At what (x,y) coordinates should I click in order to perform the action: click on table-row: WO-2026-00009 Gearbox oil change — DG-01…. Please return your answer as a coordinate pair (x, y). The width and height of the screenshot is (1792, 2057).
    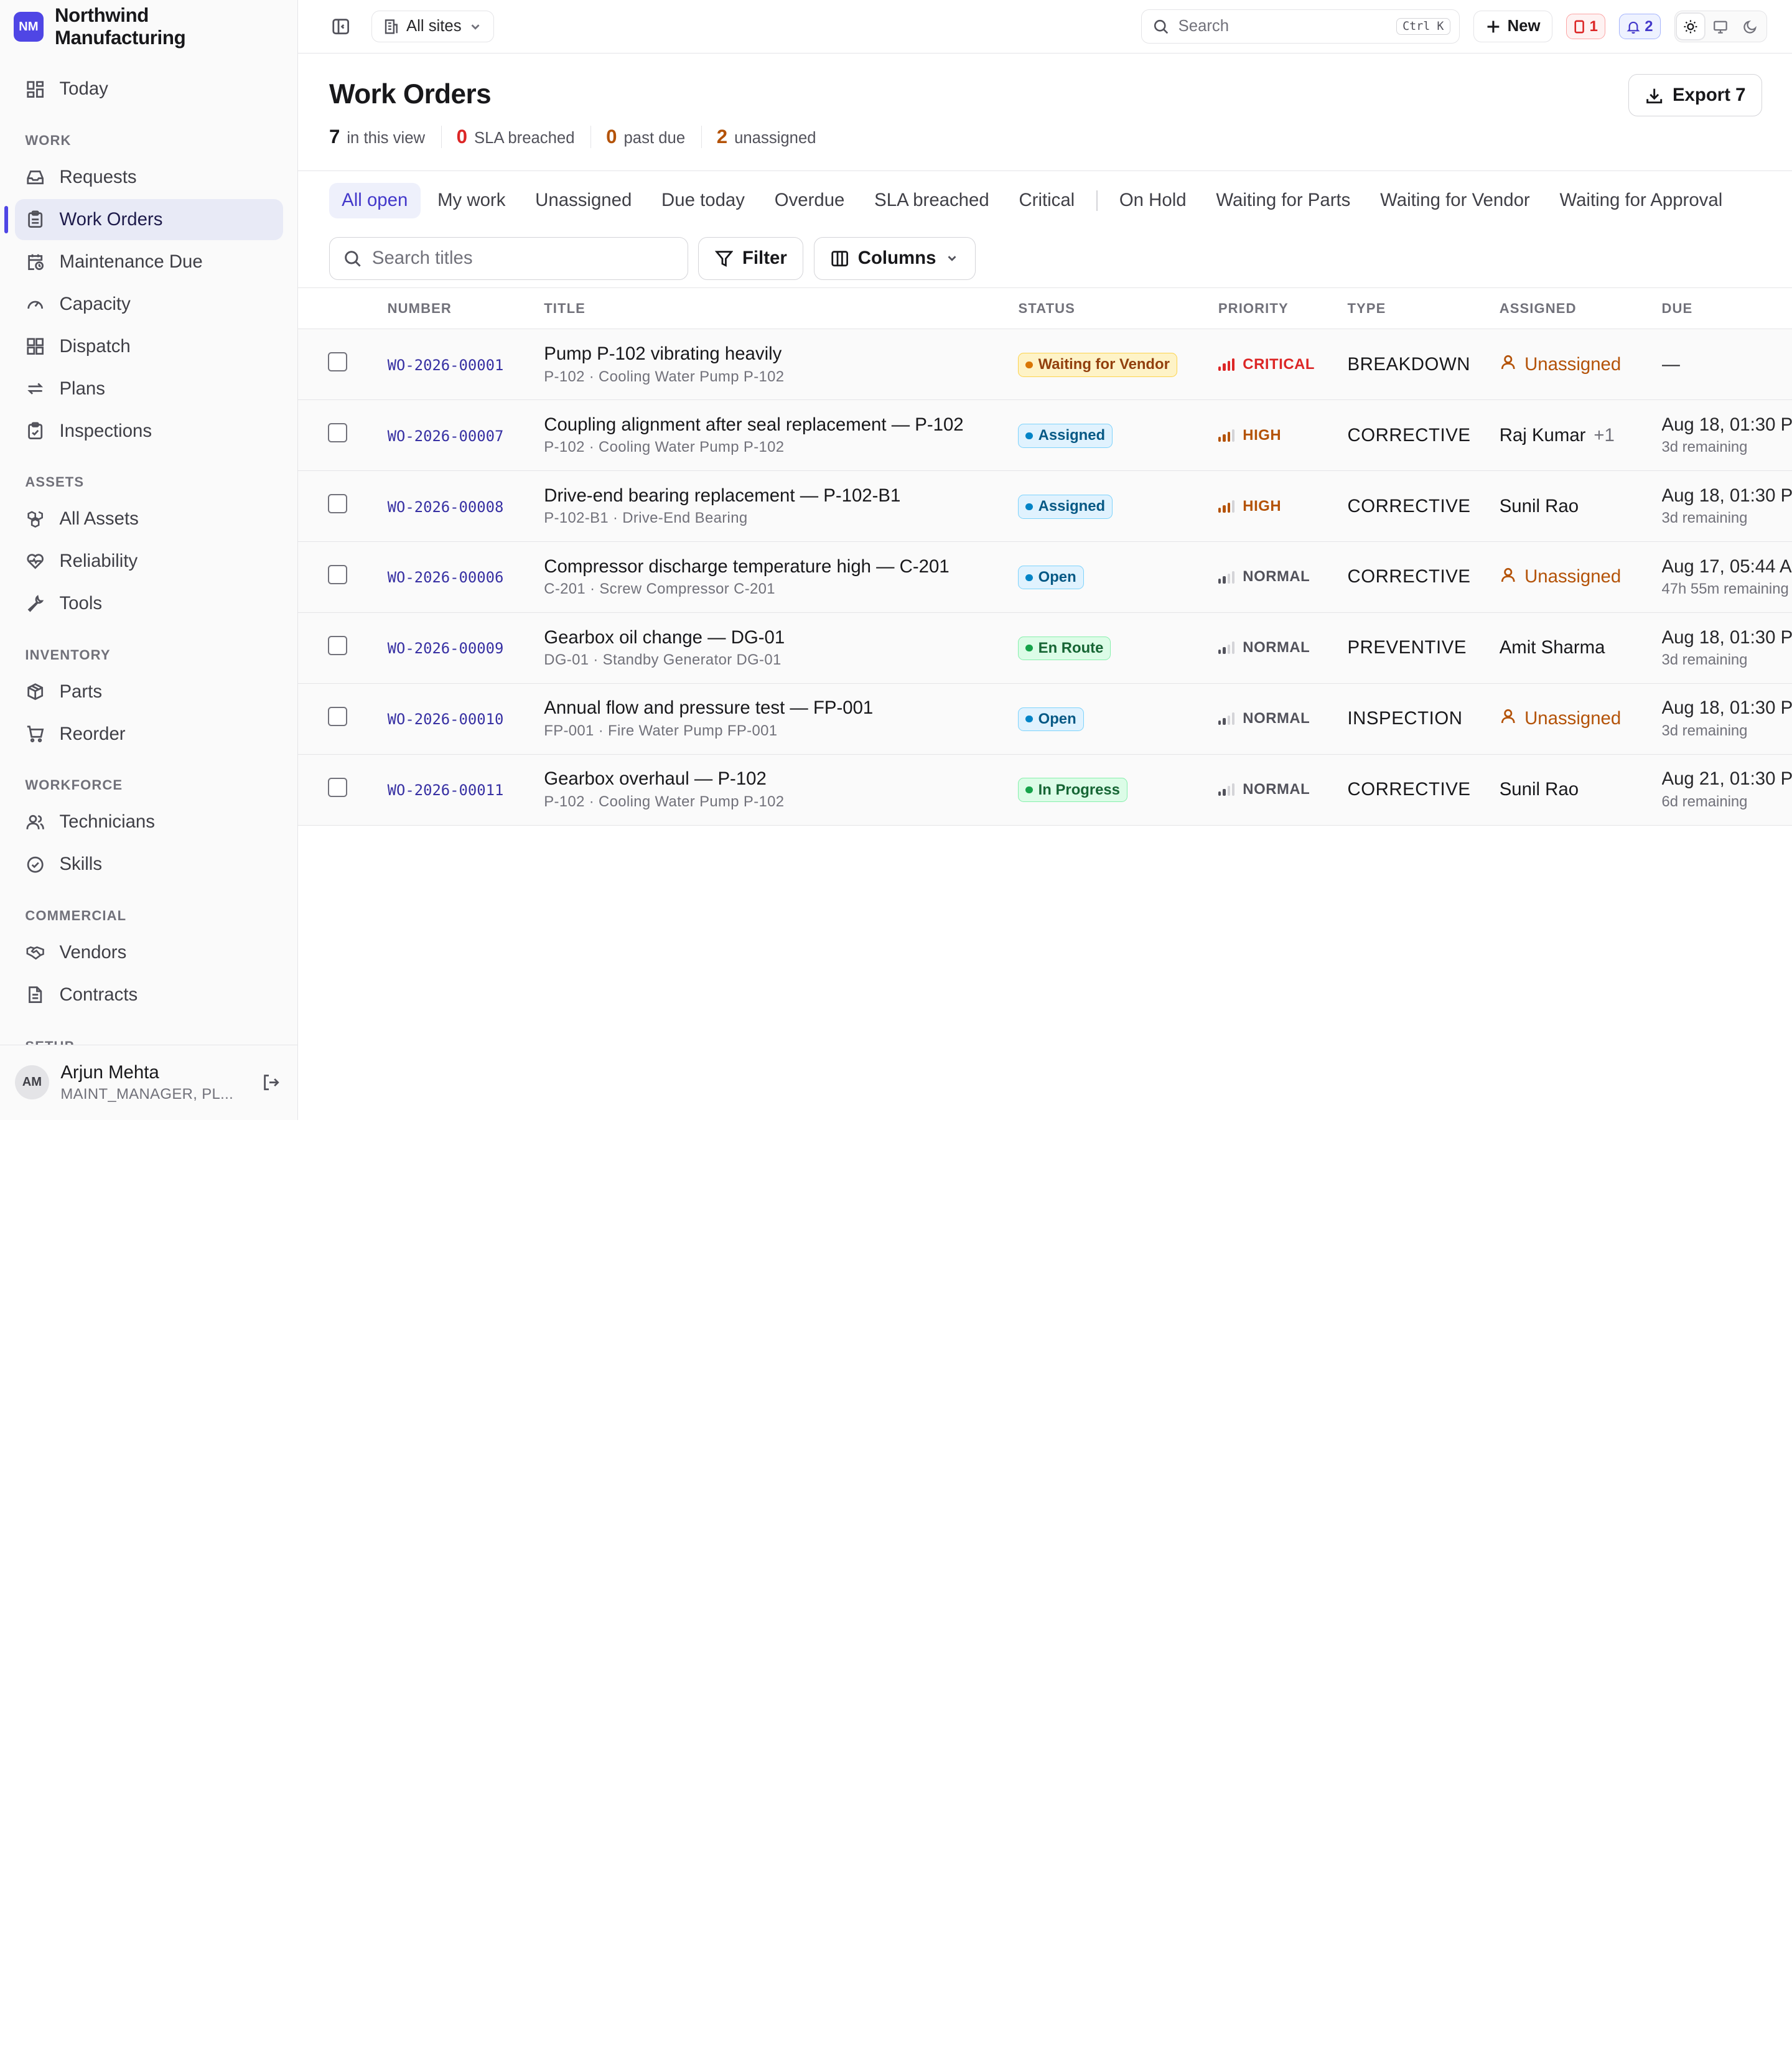
    Looking at the image, I should click on (1045, 648).